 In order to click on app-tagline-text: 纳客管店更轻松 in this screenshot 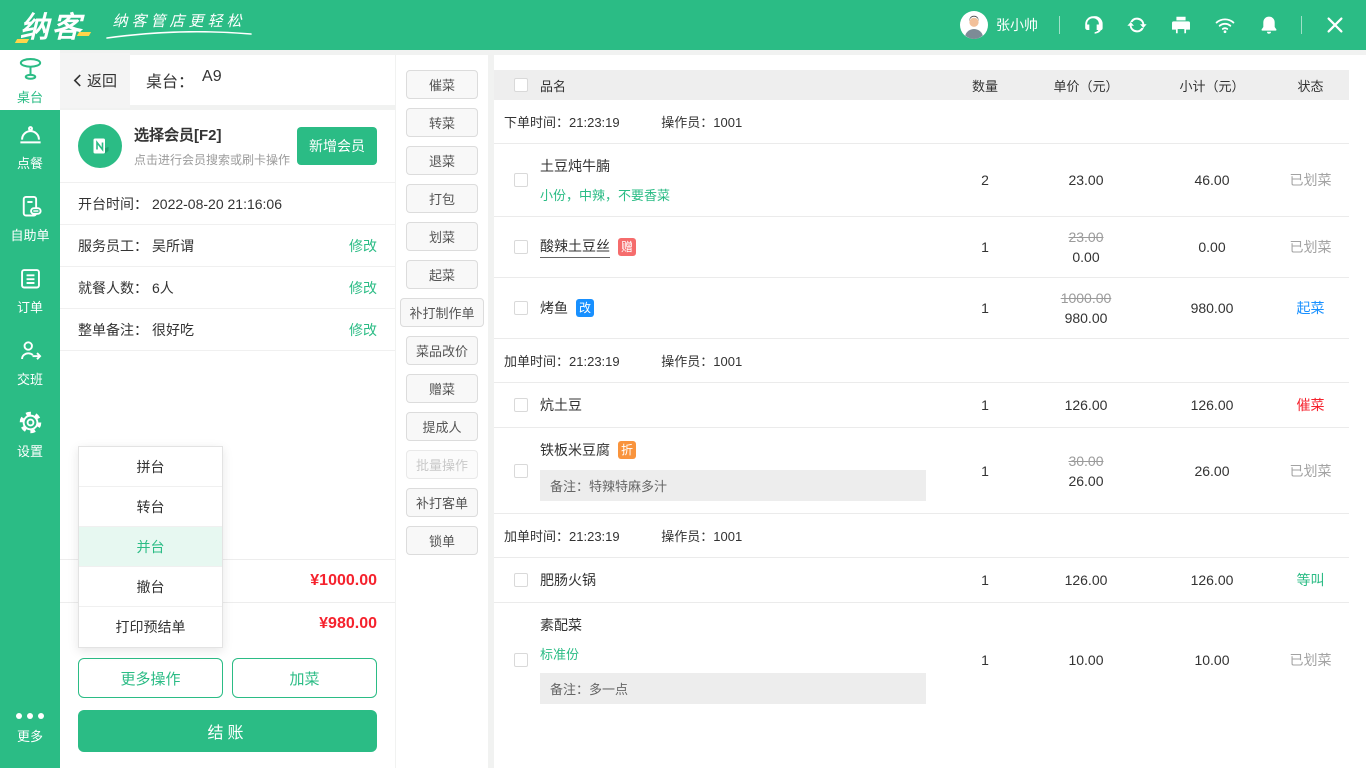, I will do `click(179, 21)`.